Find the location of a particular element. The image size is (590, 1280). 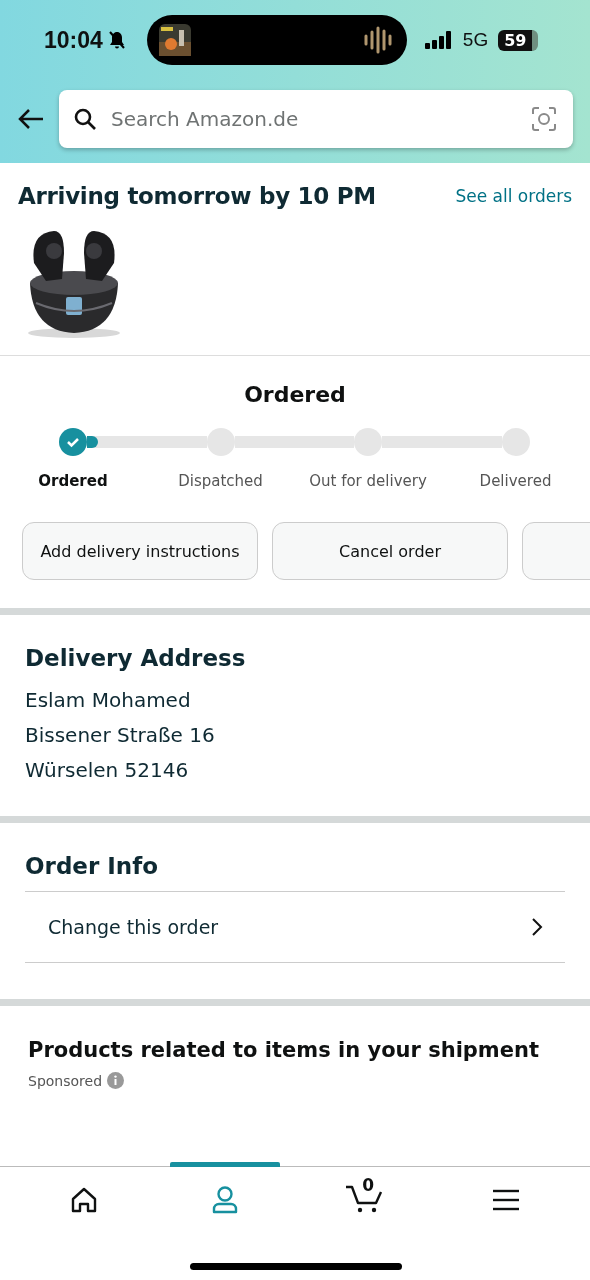

address-line: Würselen 52146 is located at coordinates (107, 770).